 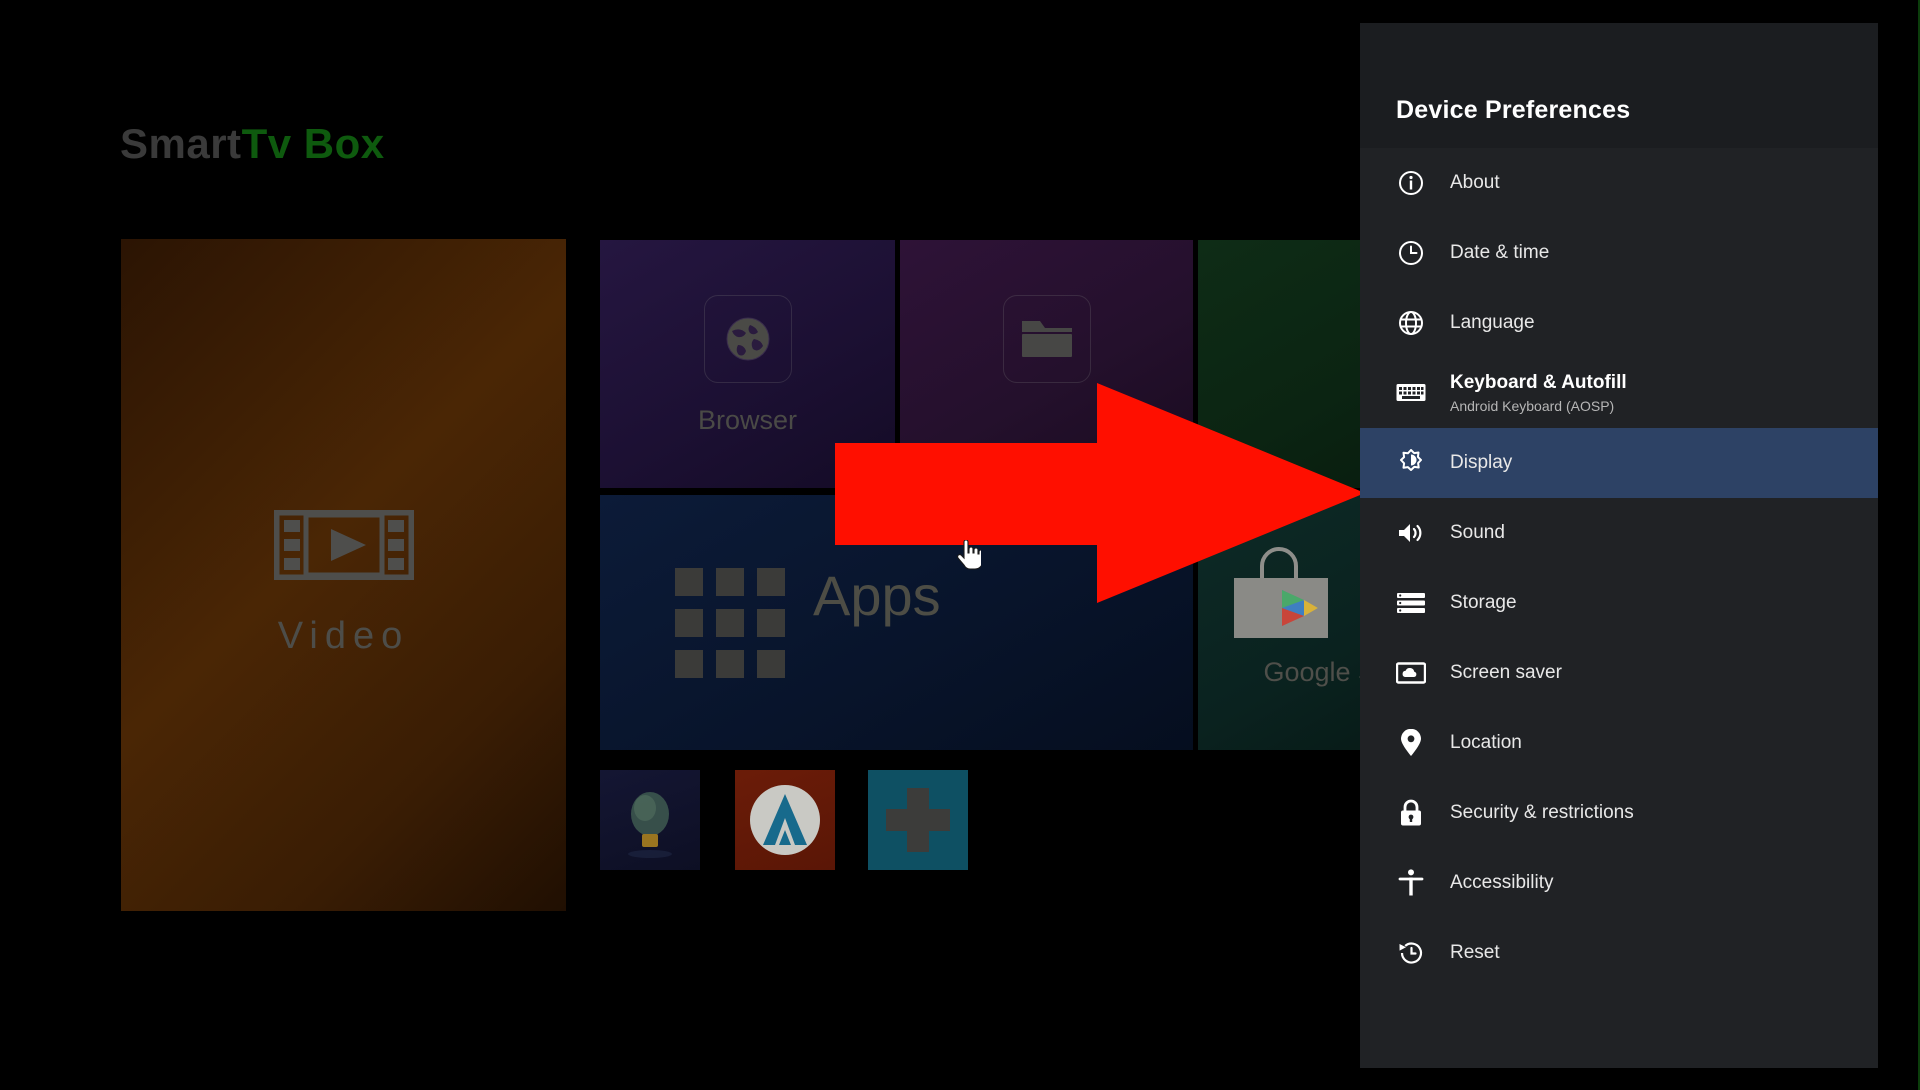 I want to click on sidebar-item-label: Display, so click(x=1481, y=462).